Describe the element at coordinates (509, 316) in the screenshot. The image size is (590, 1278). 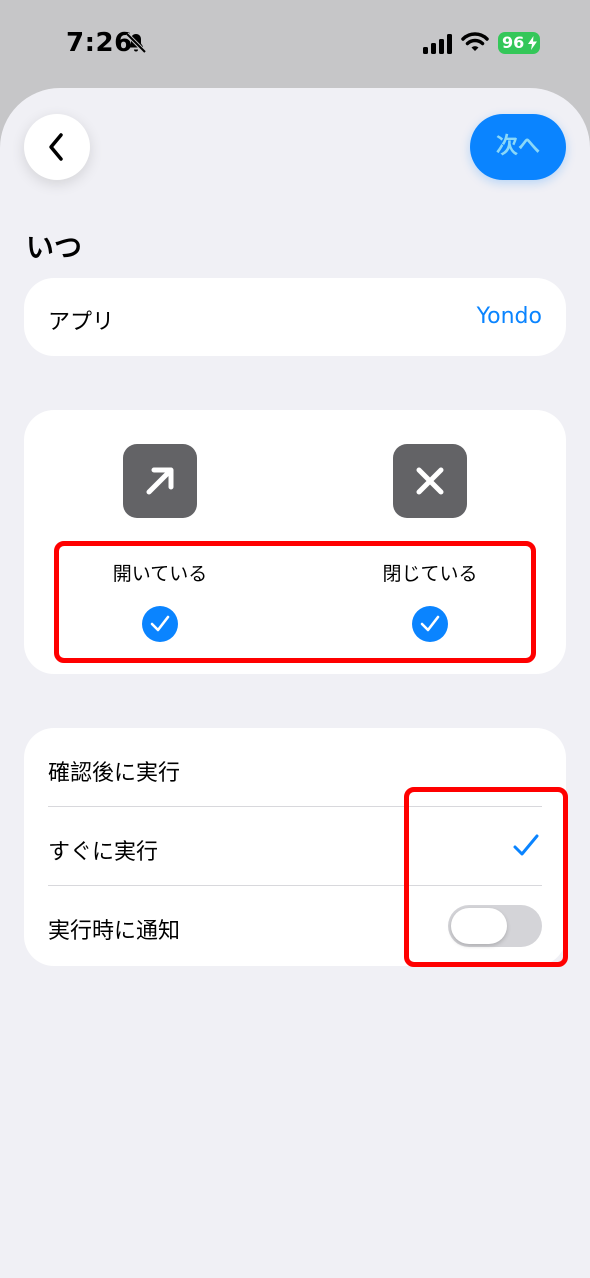
I see `app-value: Yondo` at that location.